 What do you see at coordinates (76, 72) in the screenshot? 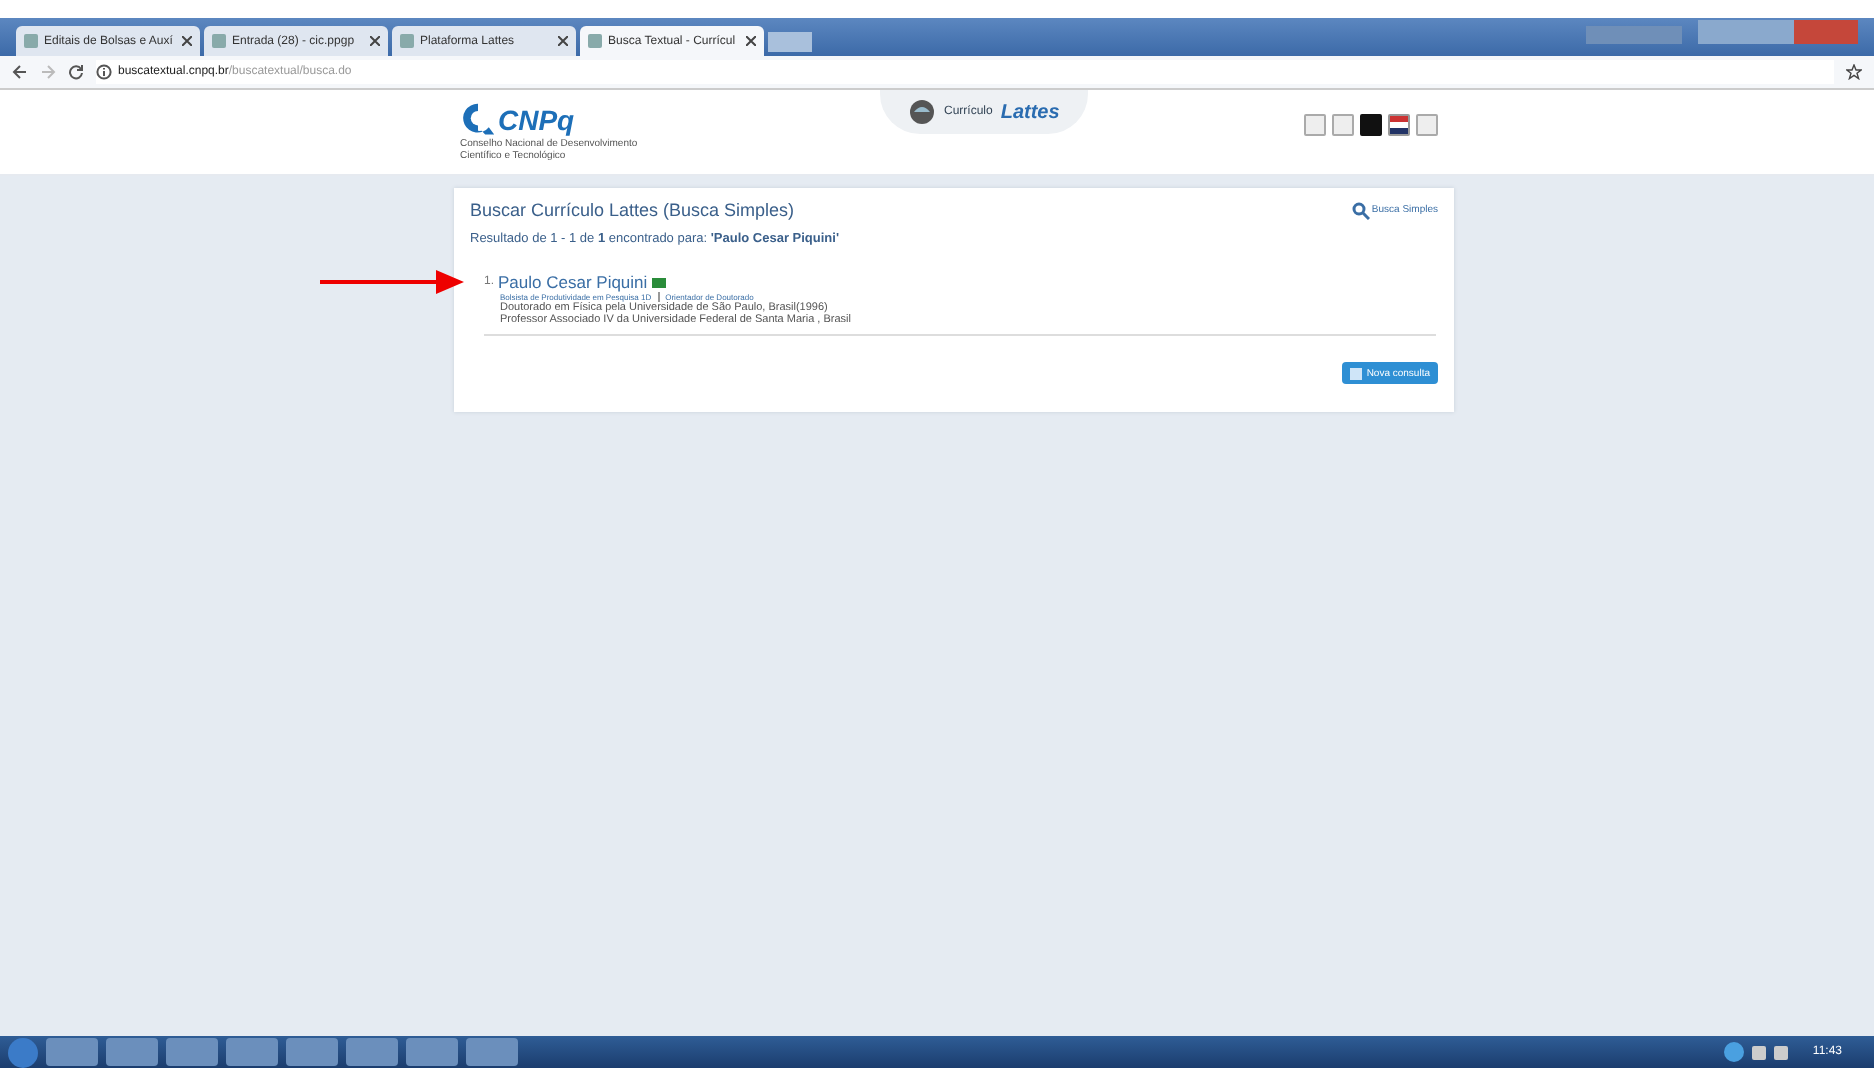
I see `reload-icon` at bounding box center [76, 72].